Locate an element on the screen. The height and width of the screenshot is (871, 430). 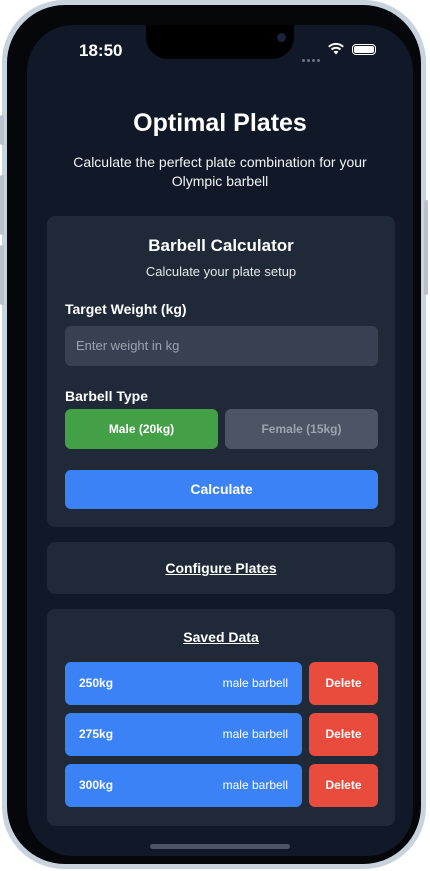
target-weight-label: Target Weight (kg) is located at coordinates (126, 309).